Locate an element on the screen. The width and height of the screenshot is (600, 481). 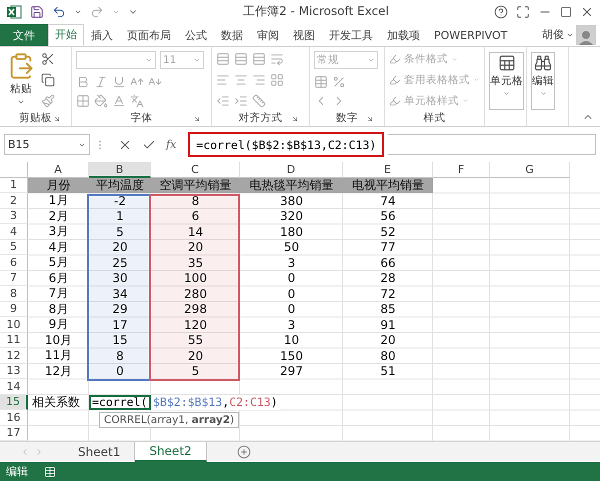
row-header: 4 is located at coordinates (14, 232).